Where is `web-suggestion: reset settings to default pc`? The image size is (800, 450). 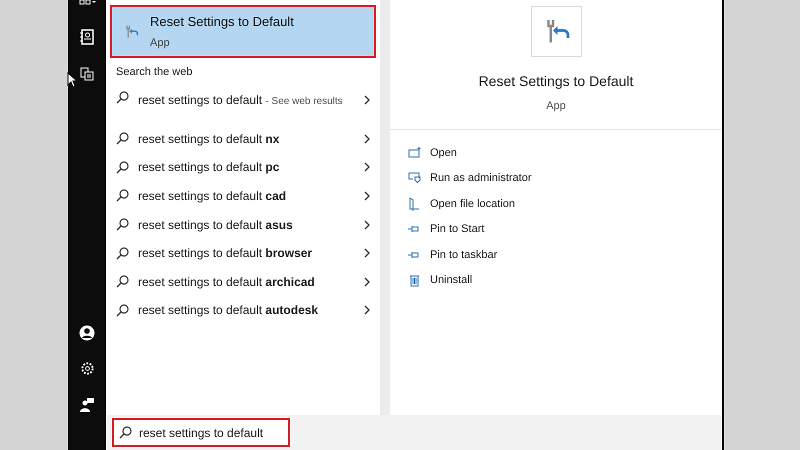
web-suggestion: reset settings to default pc is located at coordinates (243, 167).